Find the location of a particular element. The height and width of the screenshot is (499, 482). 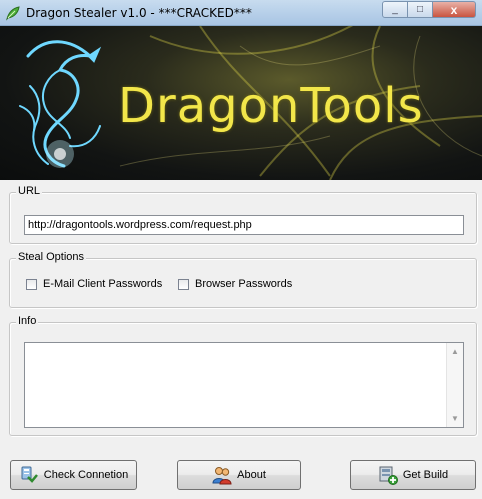

email-passwords-label: E-Mail Client Passwords is located at coordinates (103, 284).